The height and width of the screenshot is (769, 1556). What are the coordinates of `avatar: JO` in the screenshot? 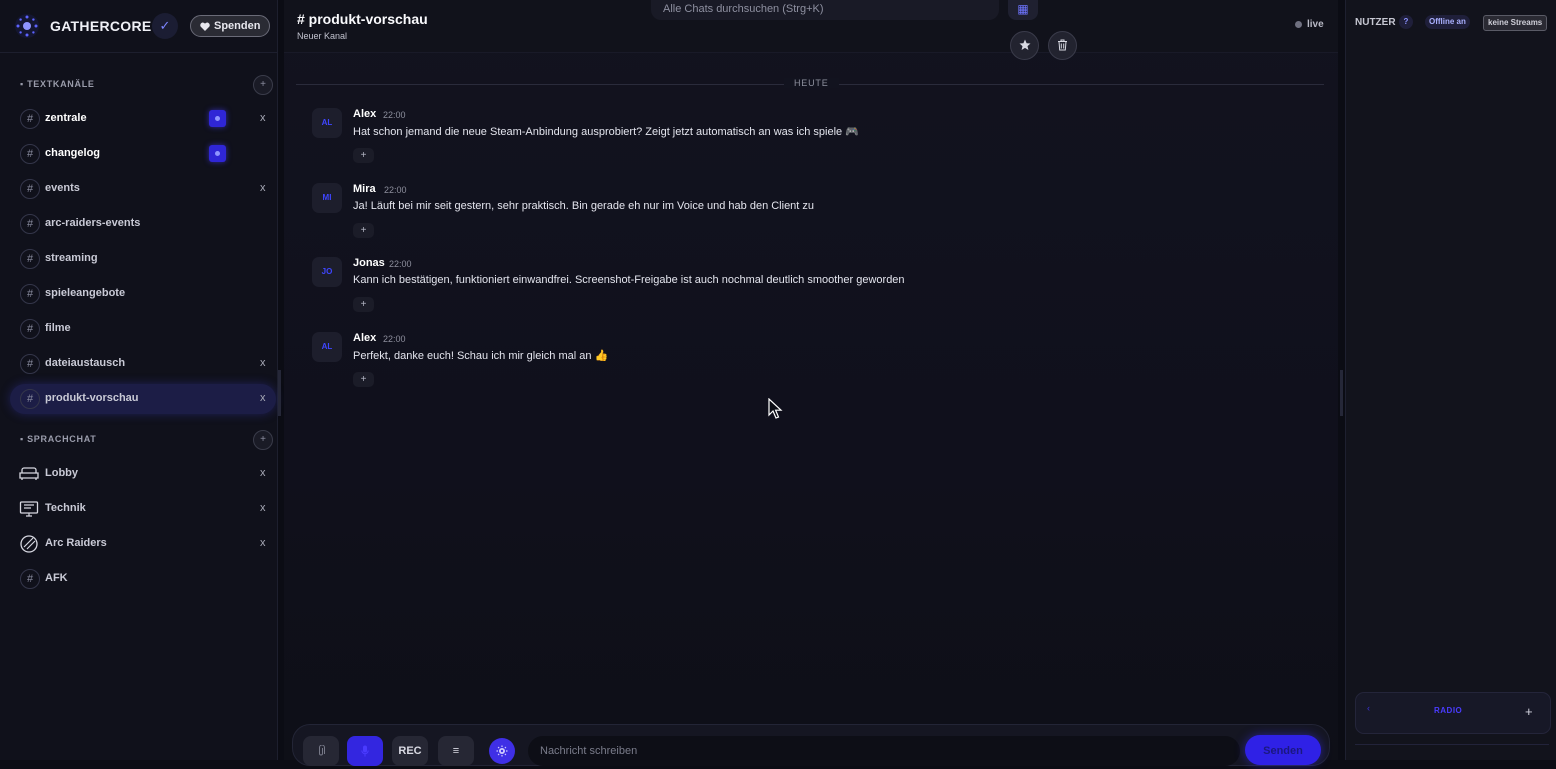 It's located at (327, 272).